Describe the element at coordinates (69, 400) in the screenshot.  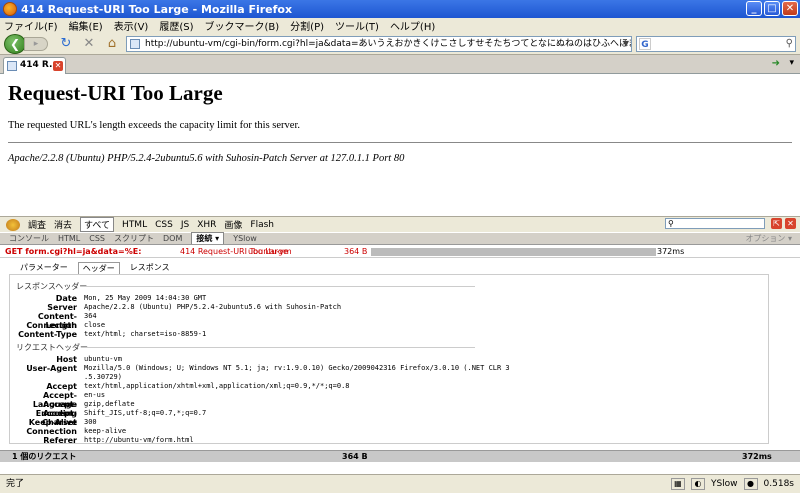
I see `header-row: Accept-Language en-us` at that location.